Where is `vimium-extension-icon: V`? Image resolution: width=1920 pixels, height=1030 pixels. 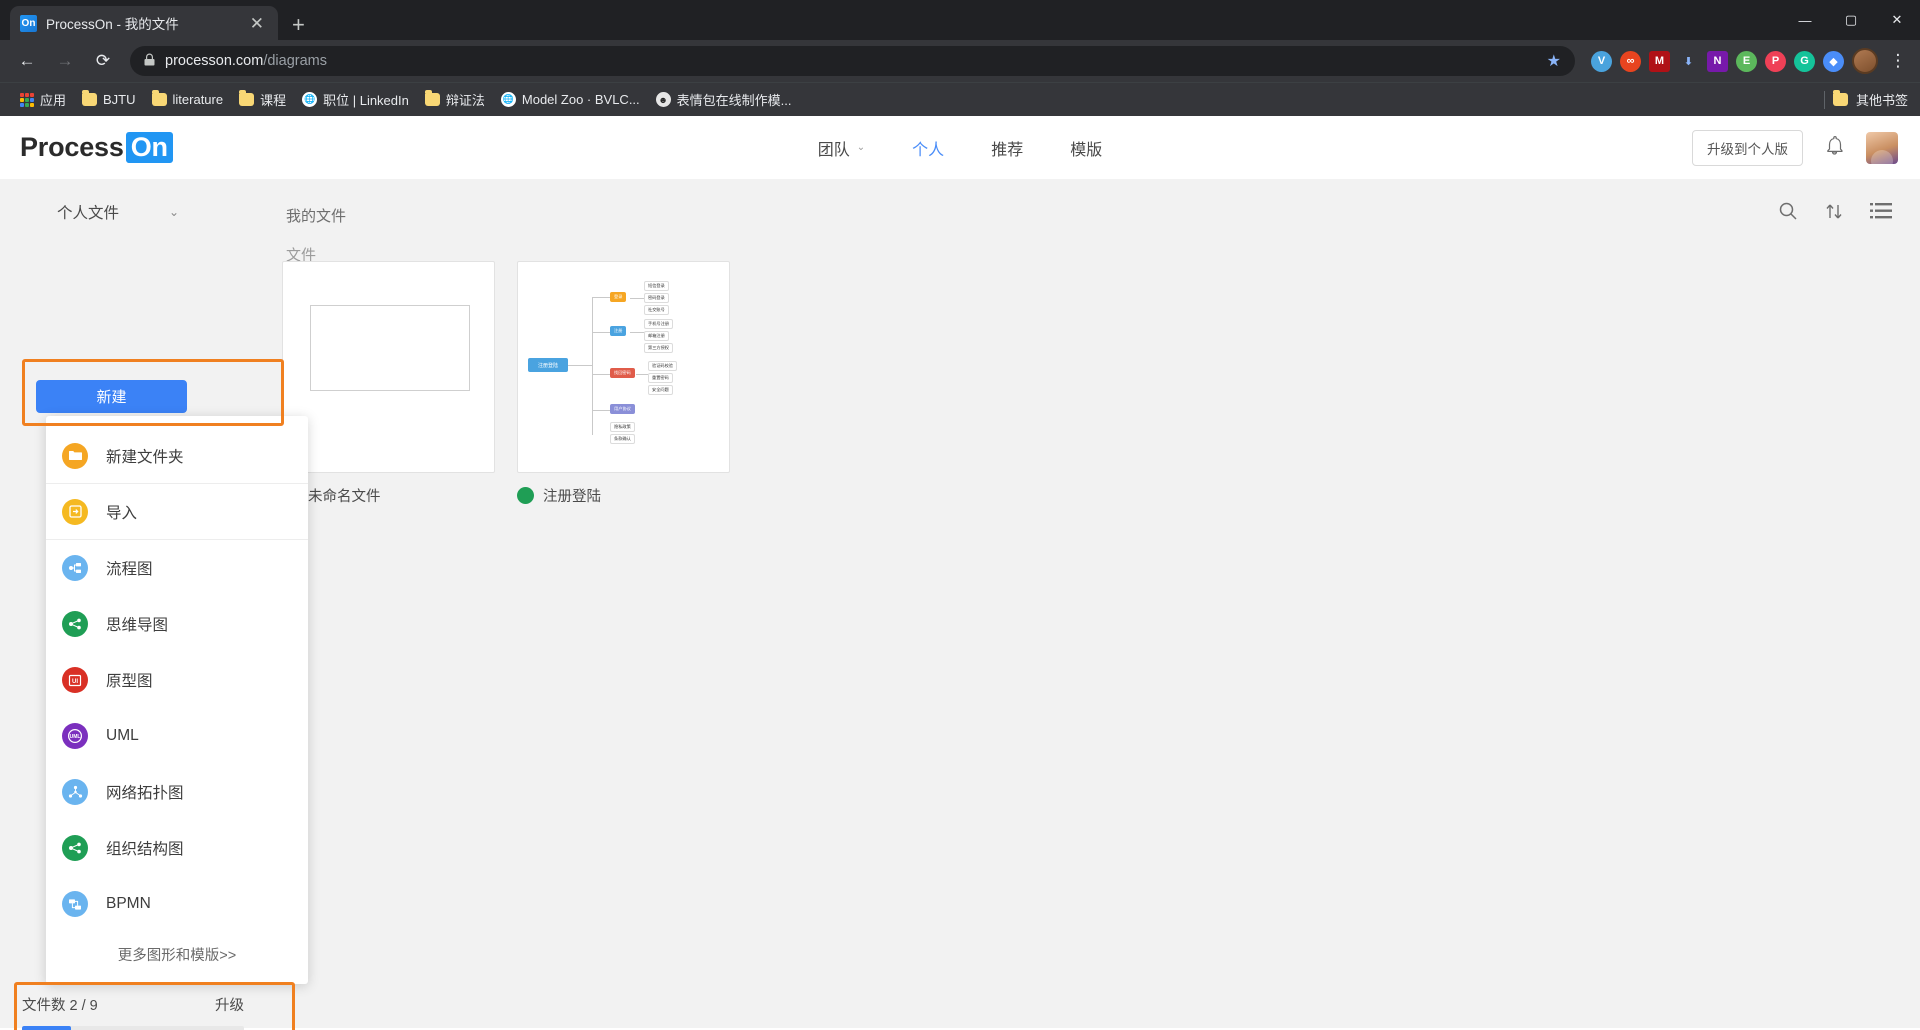
vimium-extension-icon: V is located at coordinates (1601, 61).